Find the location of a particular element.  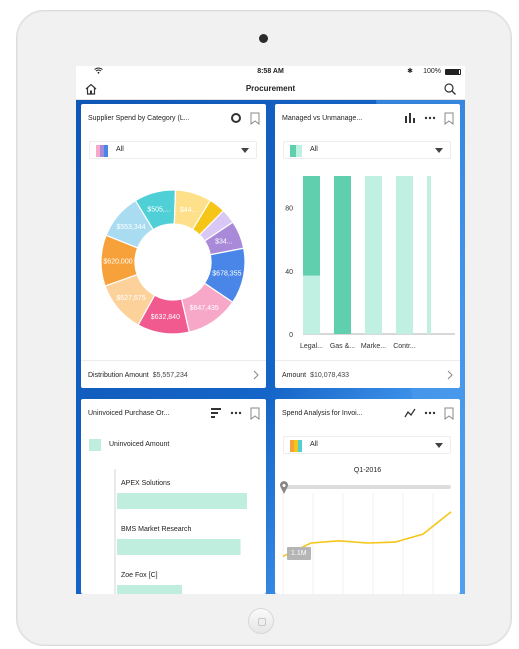

category-filter-dropdown: All is located at coordinates (173, 150).